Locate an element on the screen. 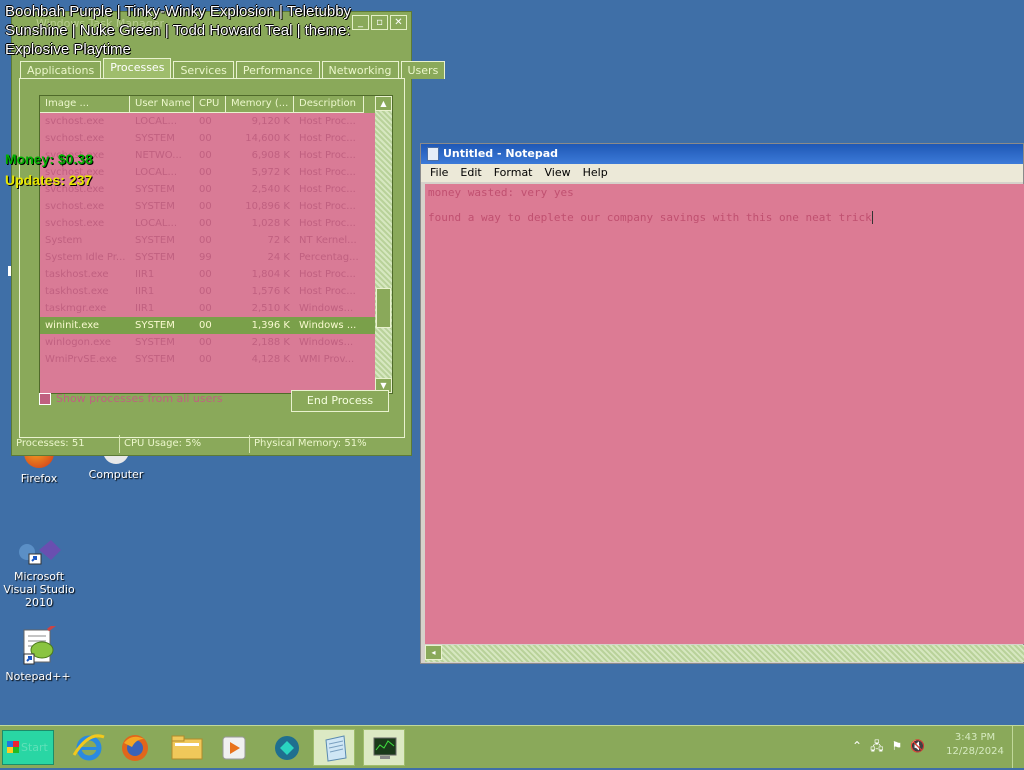 Image resolution: width=1024 pixels, height=770 pixels. menu-view: View is located at coordinates (558, 173).